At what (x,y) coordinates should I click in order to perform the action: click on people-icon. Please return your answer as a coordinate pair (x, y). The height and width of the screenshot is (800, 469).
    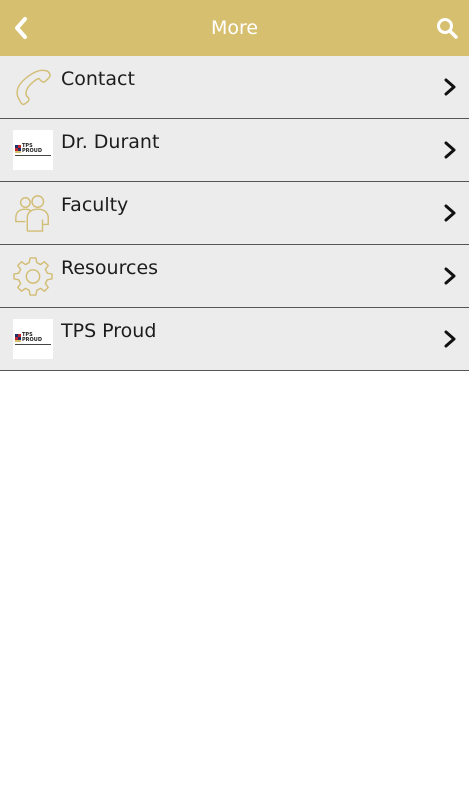
    Looking at the image, I should click on (33, 213).